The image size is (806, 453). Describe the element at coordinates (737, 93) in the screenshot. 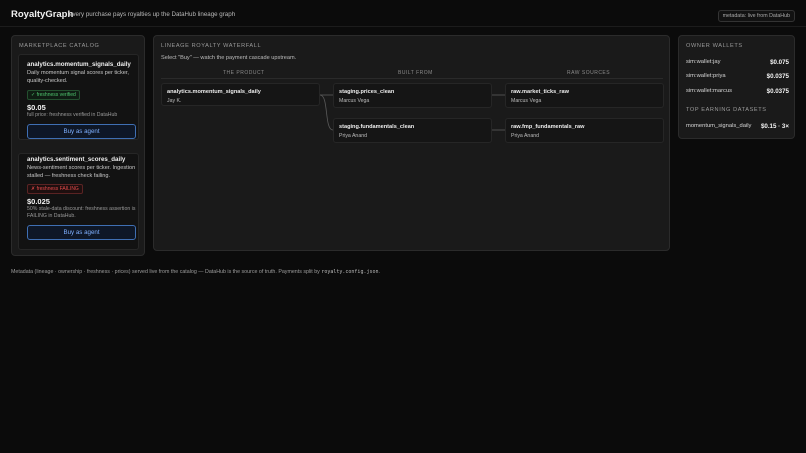

I see `wallet-row-marcus: sim:wallet:marcus $0.0375` at that location.